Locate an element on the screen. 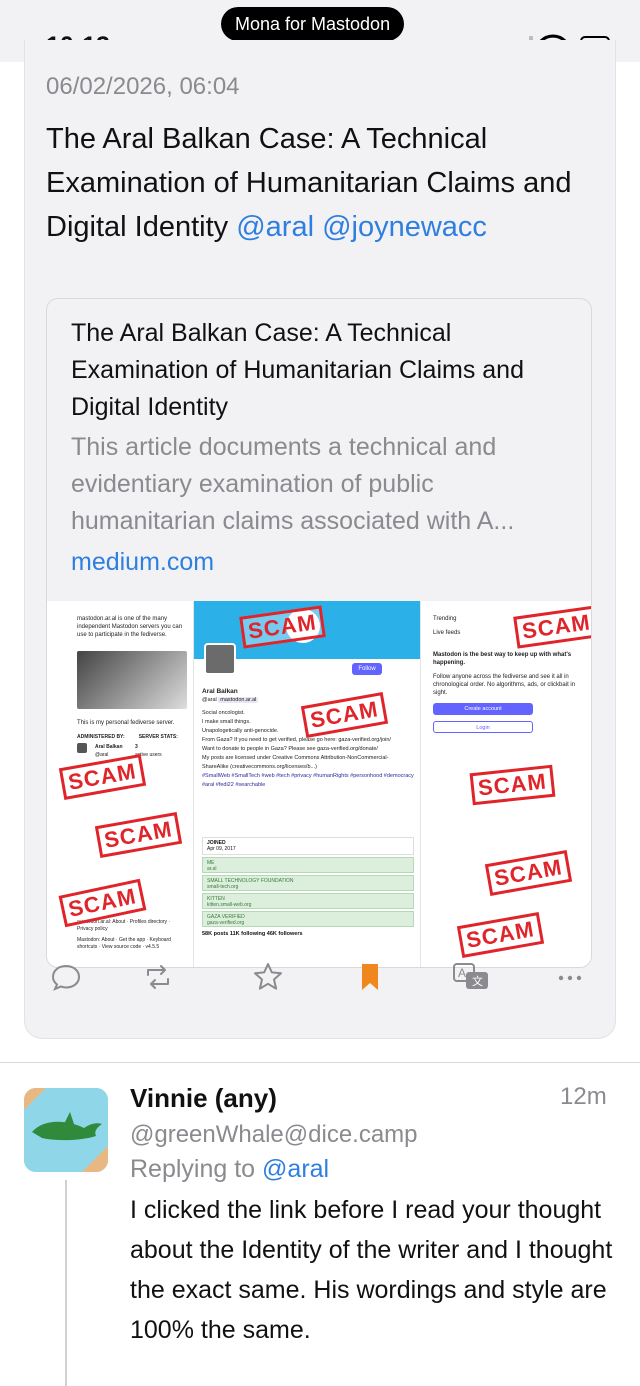 This screenshot has height=1386, width=640. preview-link-value: ar.al is located at coordinates (212, 869).